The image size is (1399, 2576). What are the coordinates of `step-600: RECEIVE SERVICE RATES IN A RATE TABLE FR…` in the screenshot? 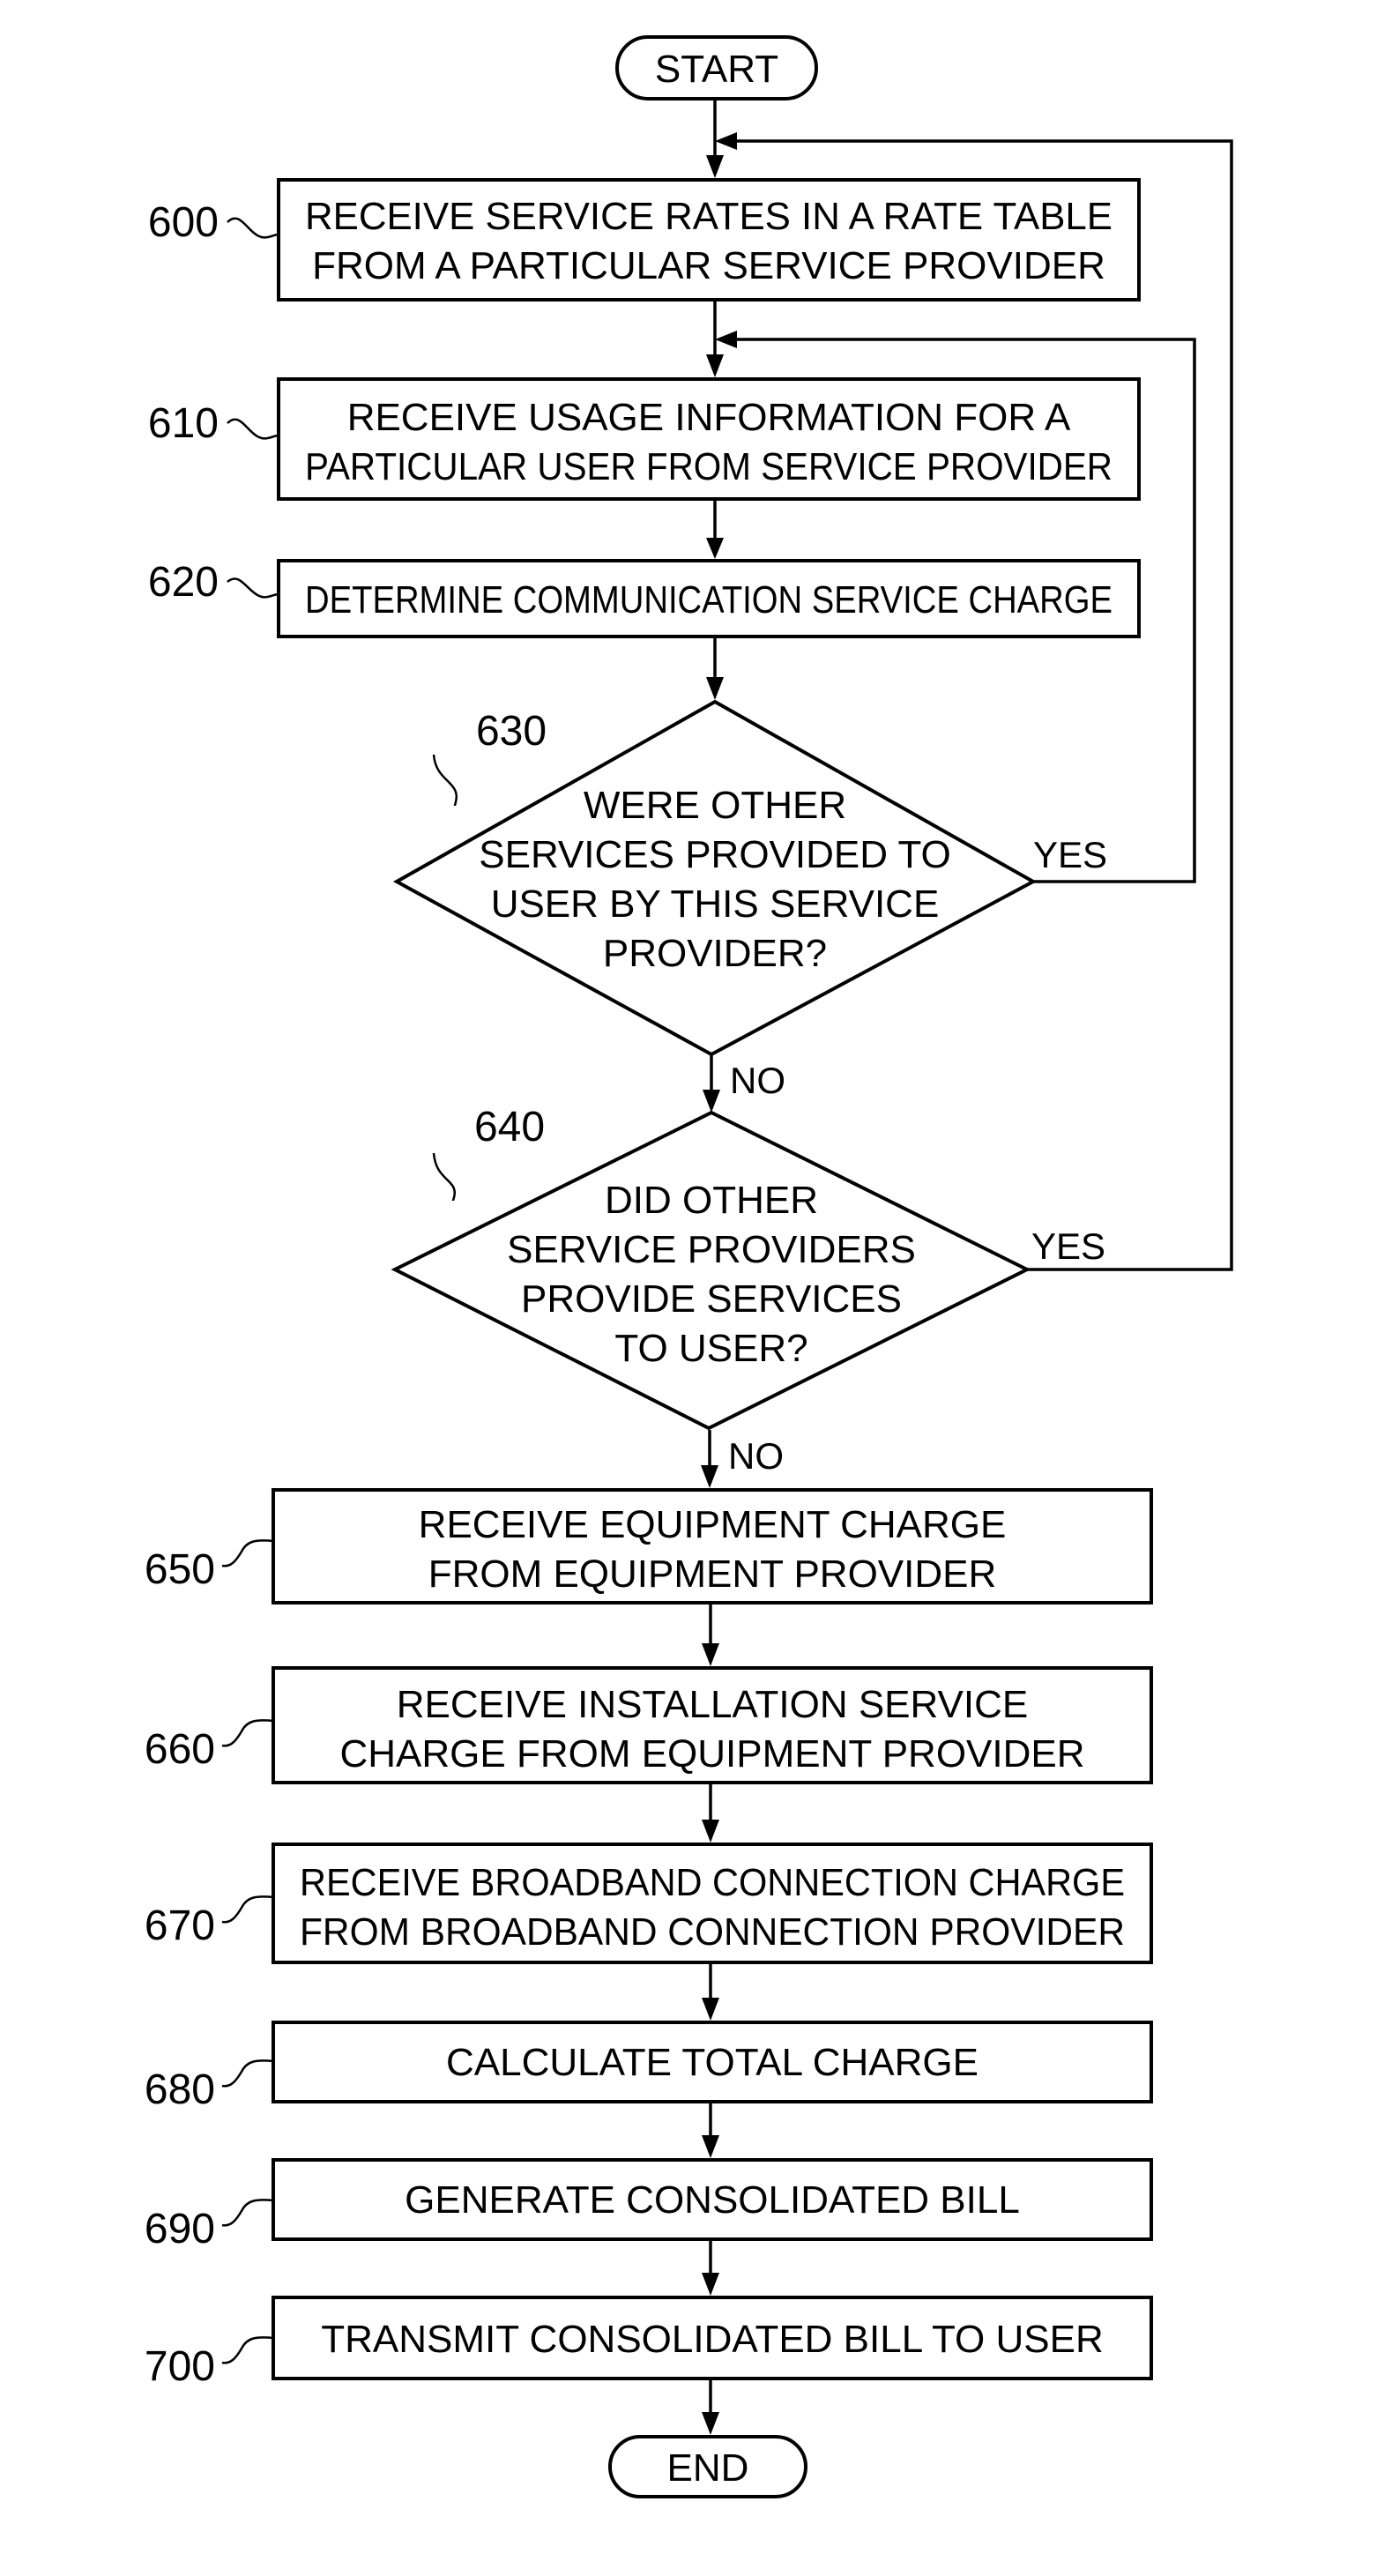 It's located at (644, 240).